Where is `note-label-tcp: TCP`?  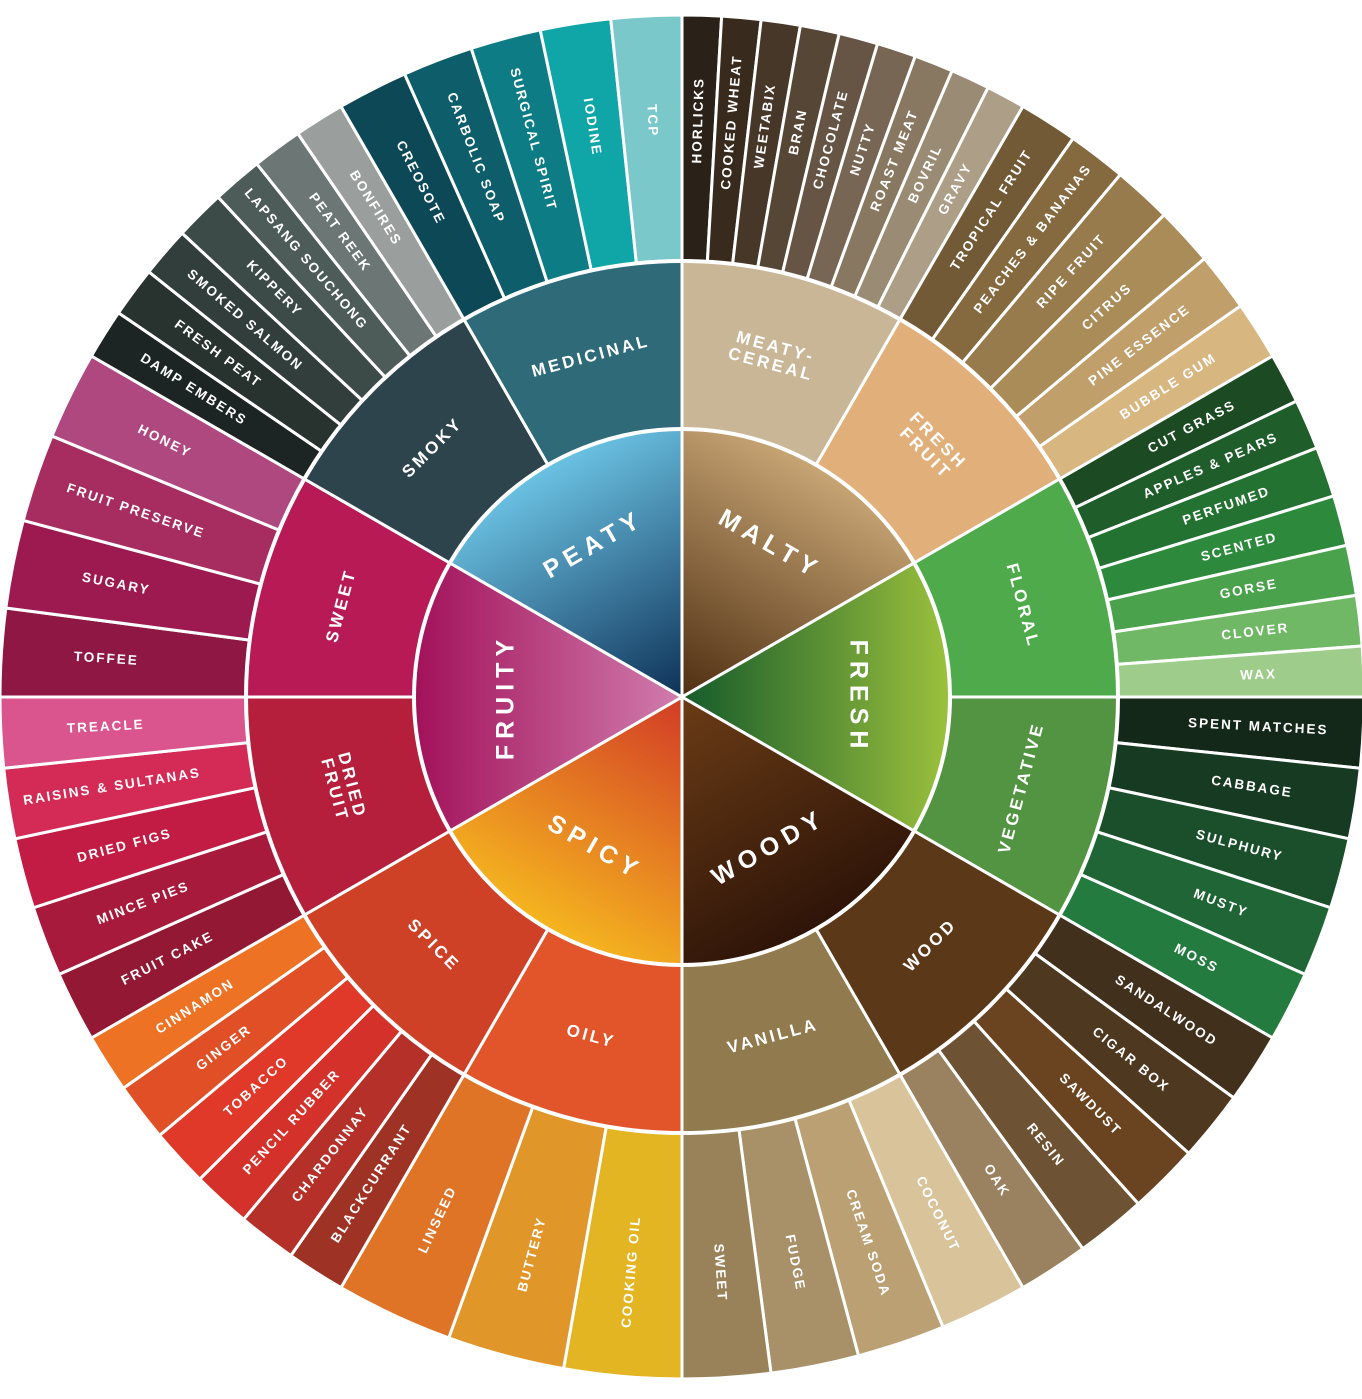 note-label-tcp: TCP is located at coordinates (652, 121).